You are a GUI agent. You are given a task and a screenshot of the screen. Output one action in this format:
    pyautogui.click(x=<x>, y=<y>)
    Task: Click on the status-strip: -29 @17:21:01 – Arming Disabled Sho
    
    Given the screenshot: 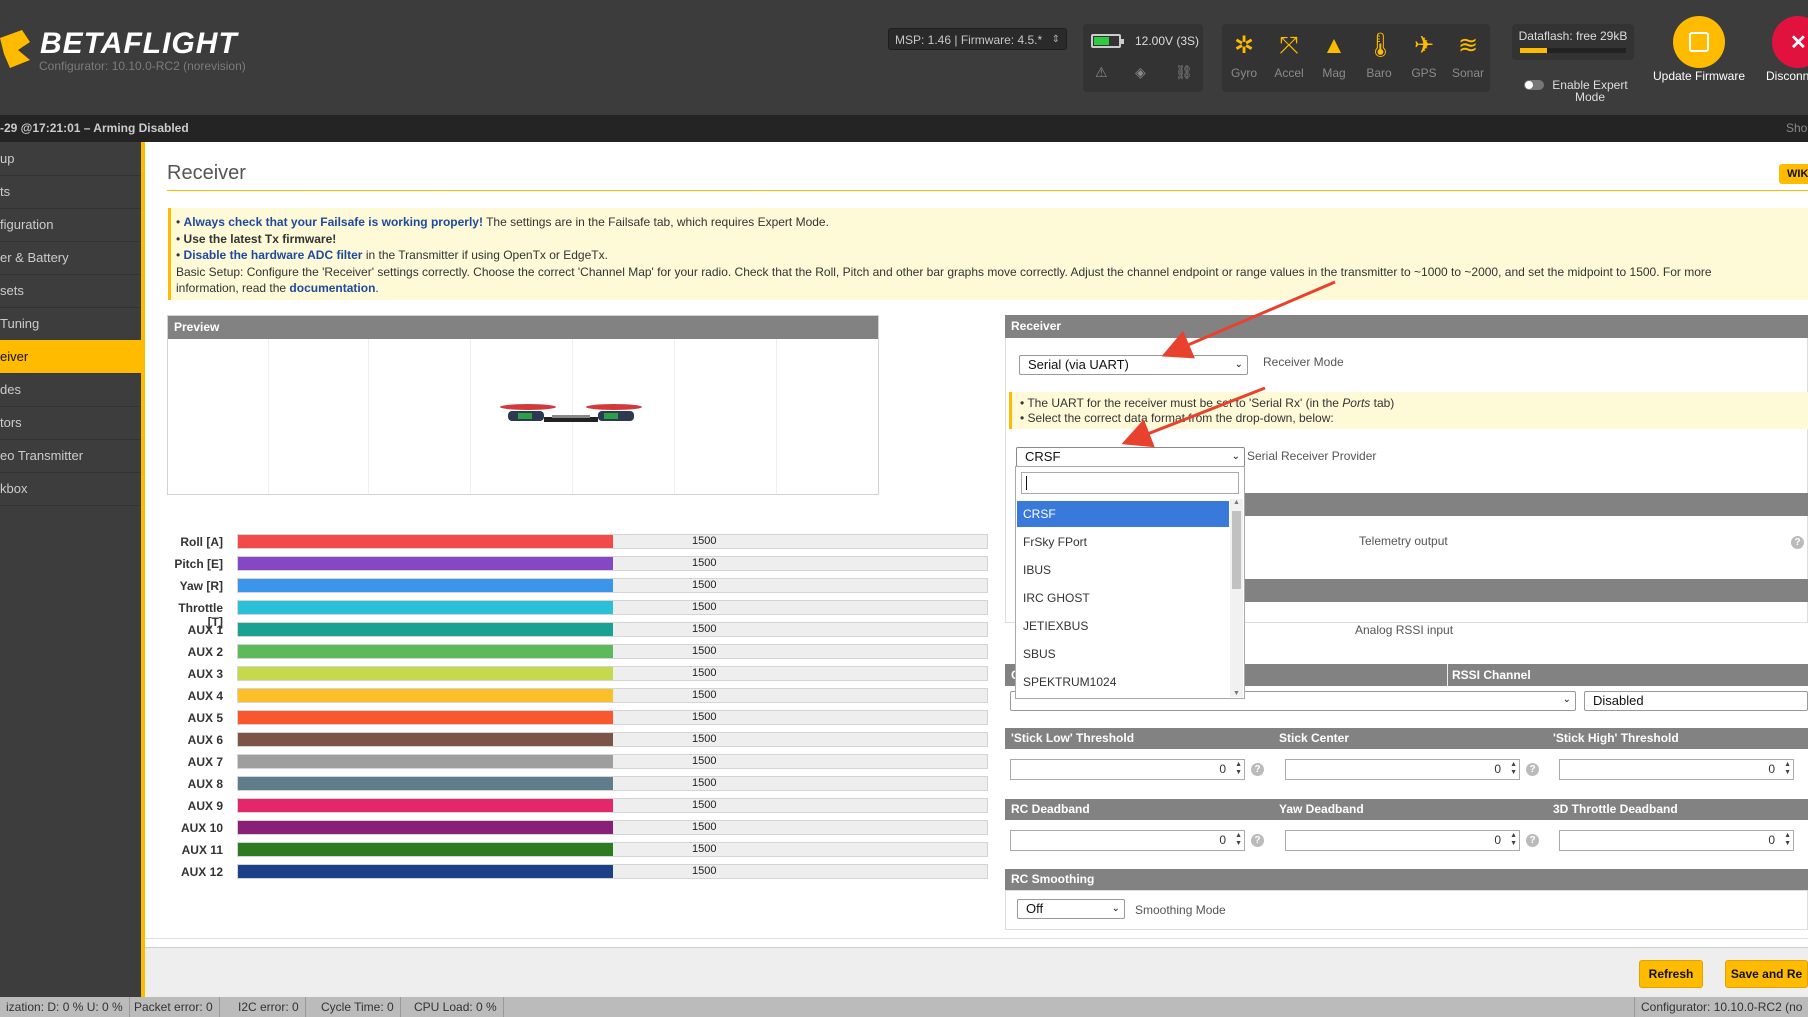 What is the action you would take?
    pyautogui.click(x=904, y=128)
    